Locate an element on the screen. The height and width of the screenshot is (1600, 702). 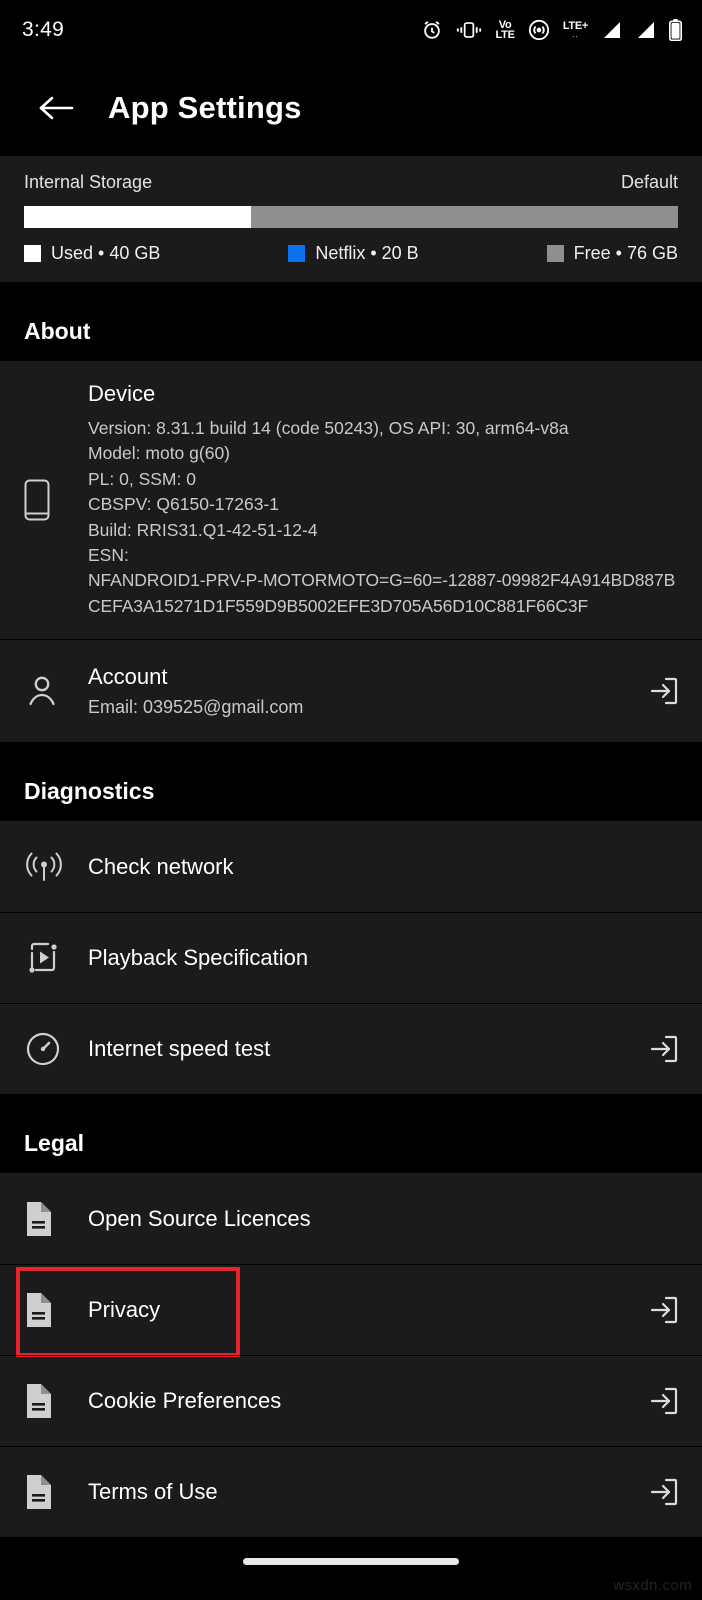
device-title: Device is located at coordinates (122, 393).